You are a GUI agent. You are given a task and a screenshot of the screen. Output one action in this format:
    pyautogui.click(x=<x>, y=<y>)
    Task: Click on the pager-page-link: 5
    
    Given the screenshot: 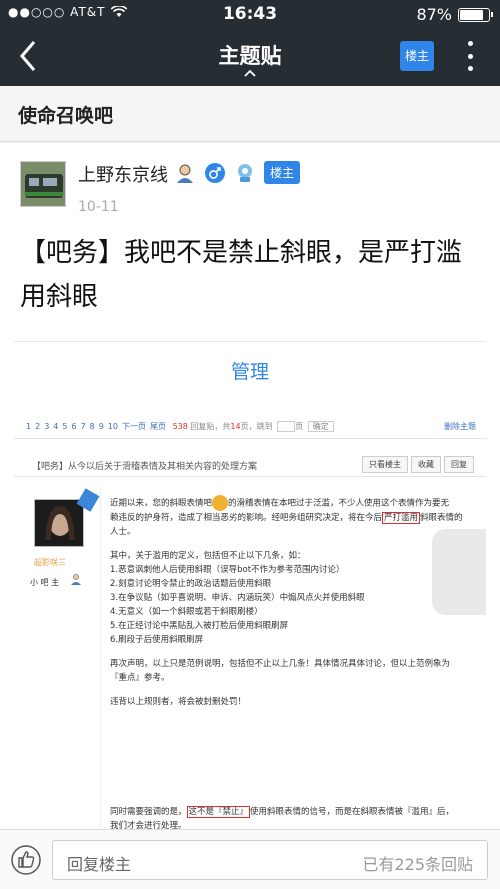 What is the action you would take?
    pyautogui.click(x=65, y=426)
    